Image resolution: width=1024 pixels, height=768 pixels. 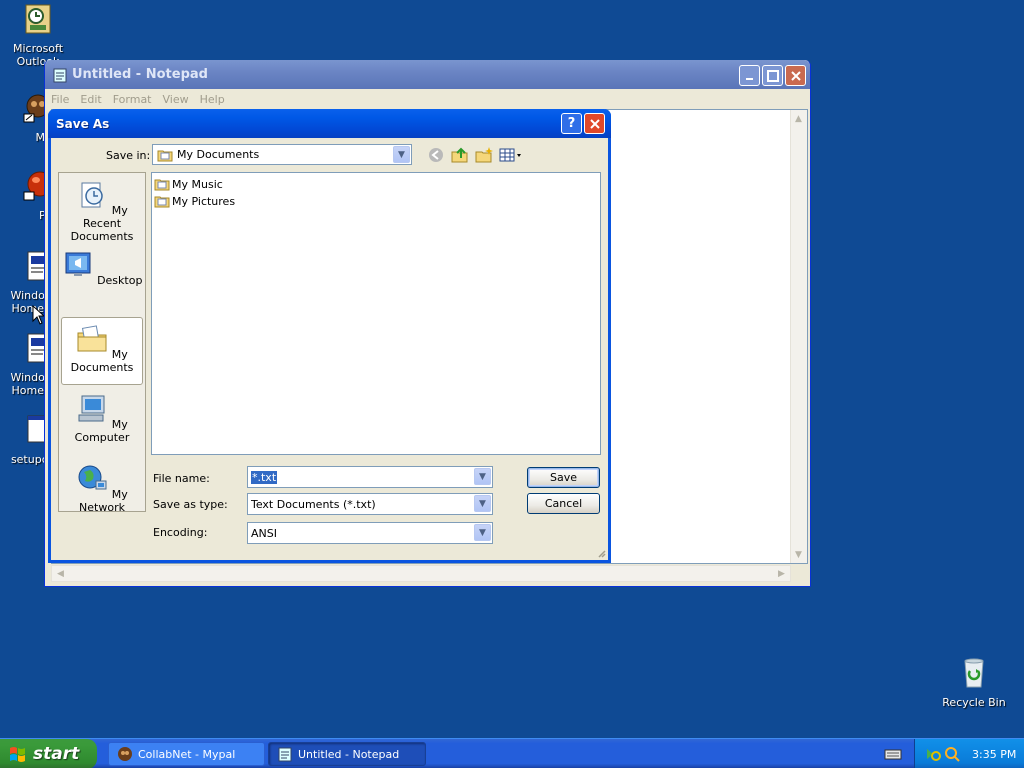 What do you see at coordinates (421, 573) in the screenshot?
I see `horizontal-scrollbar: ◀ ▶` at bounding box center [421, 573].